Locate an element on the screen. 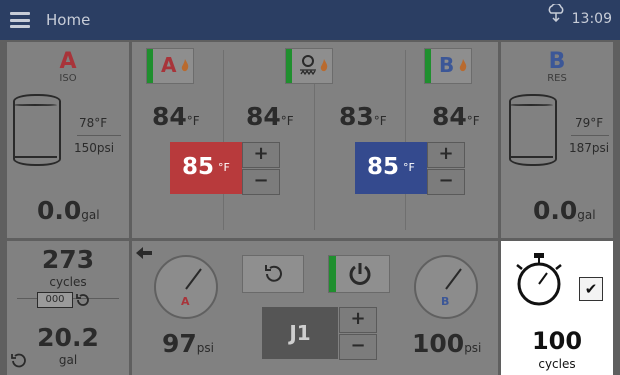 The image size is (620, 375). gauge-a-letter: A is located at coordinates (185, 301).